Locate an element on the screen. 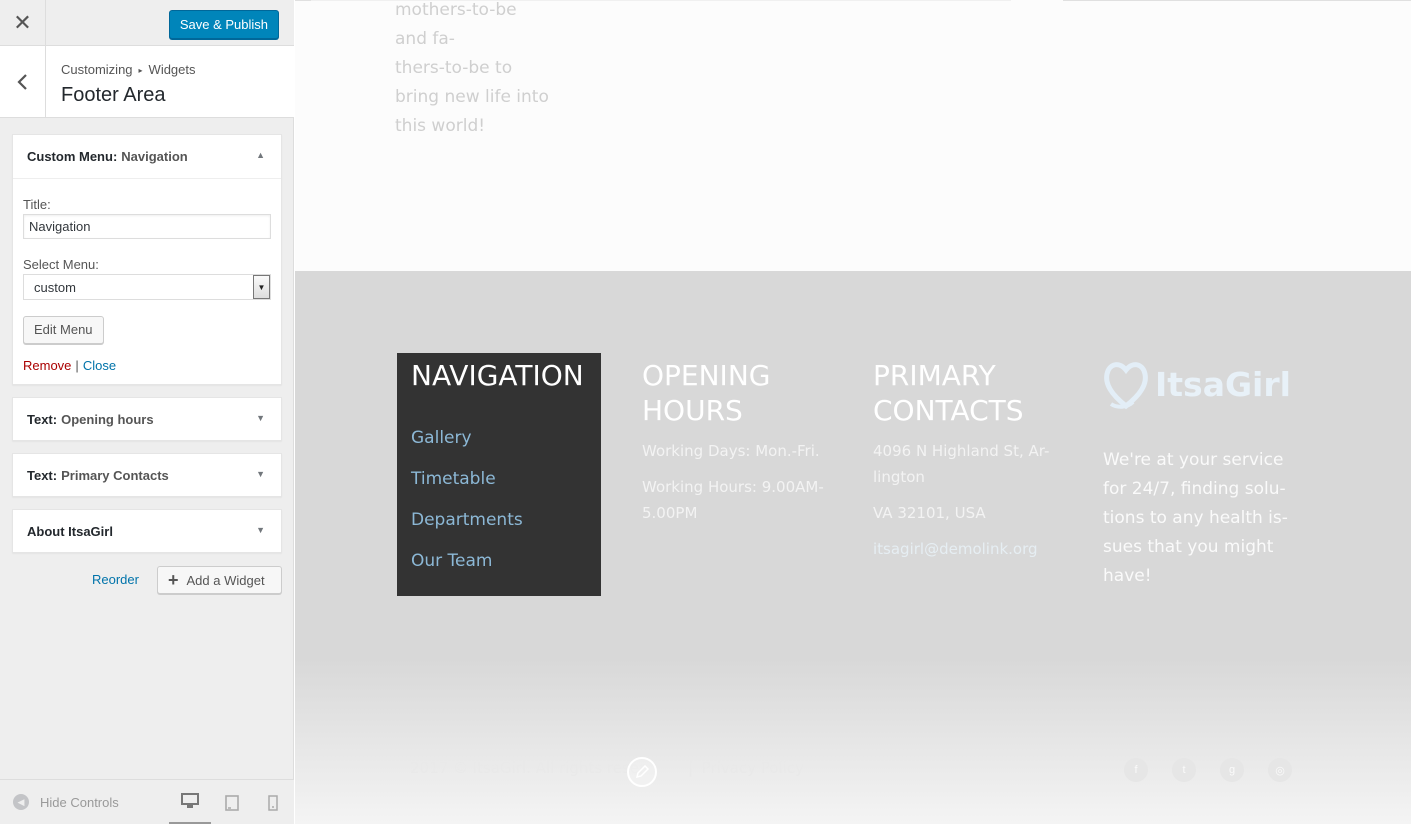 This screenshot has width=1411, height=824. select-menu-label: Select Menu: is located at coordinates (61, 264).